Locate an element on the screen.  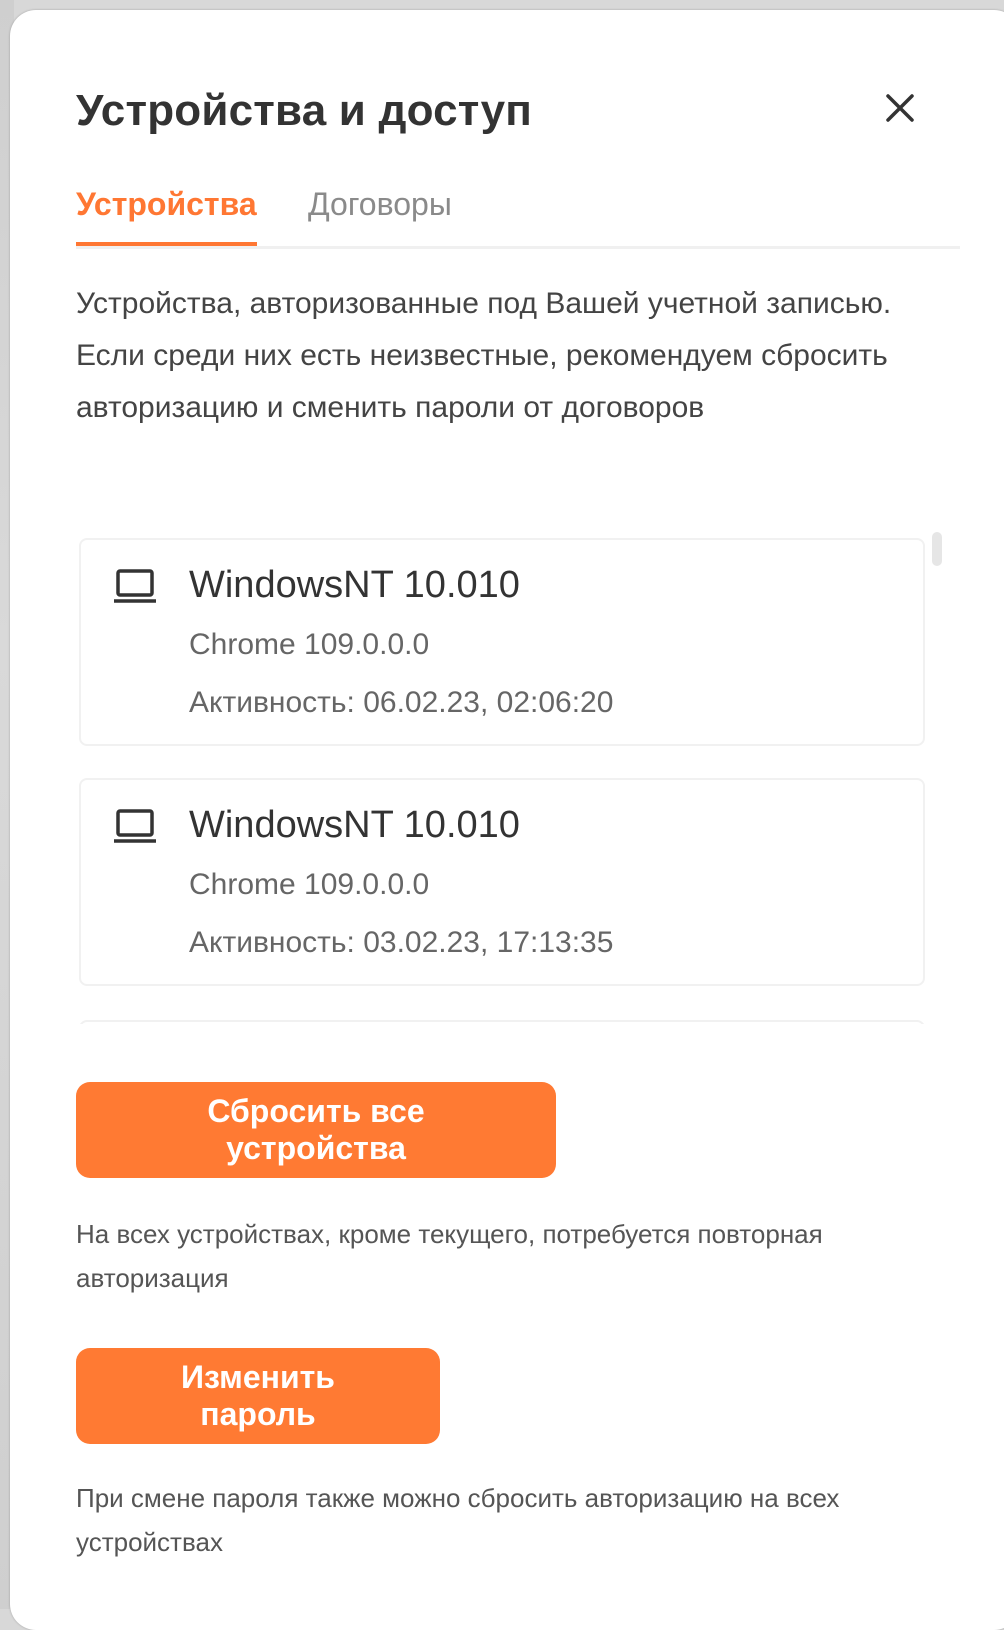
device-card-partial is located at coordinates (502, 1022).